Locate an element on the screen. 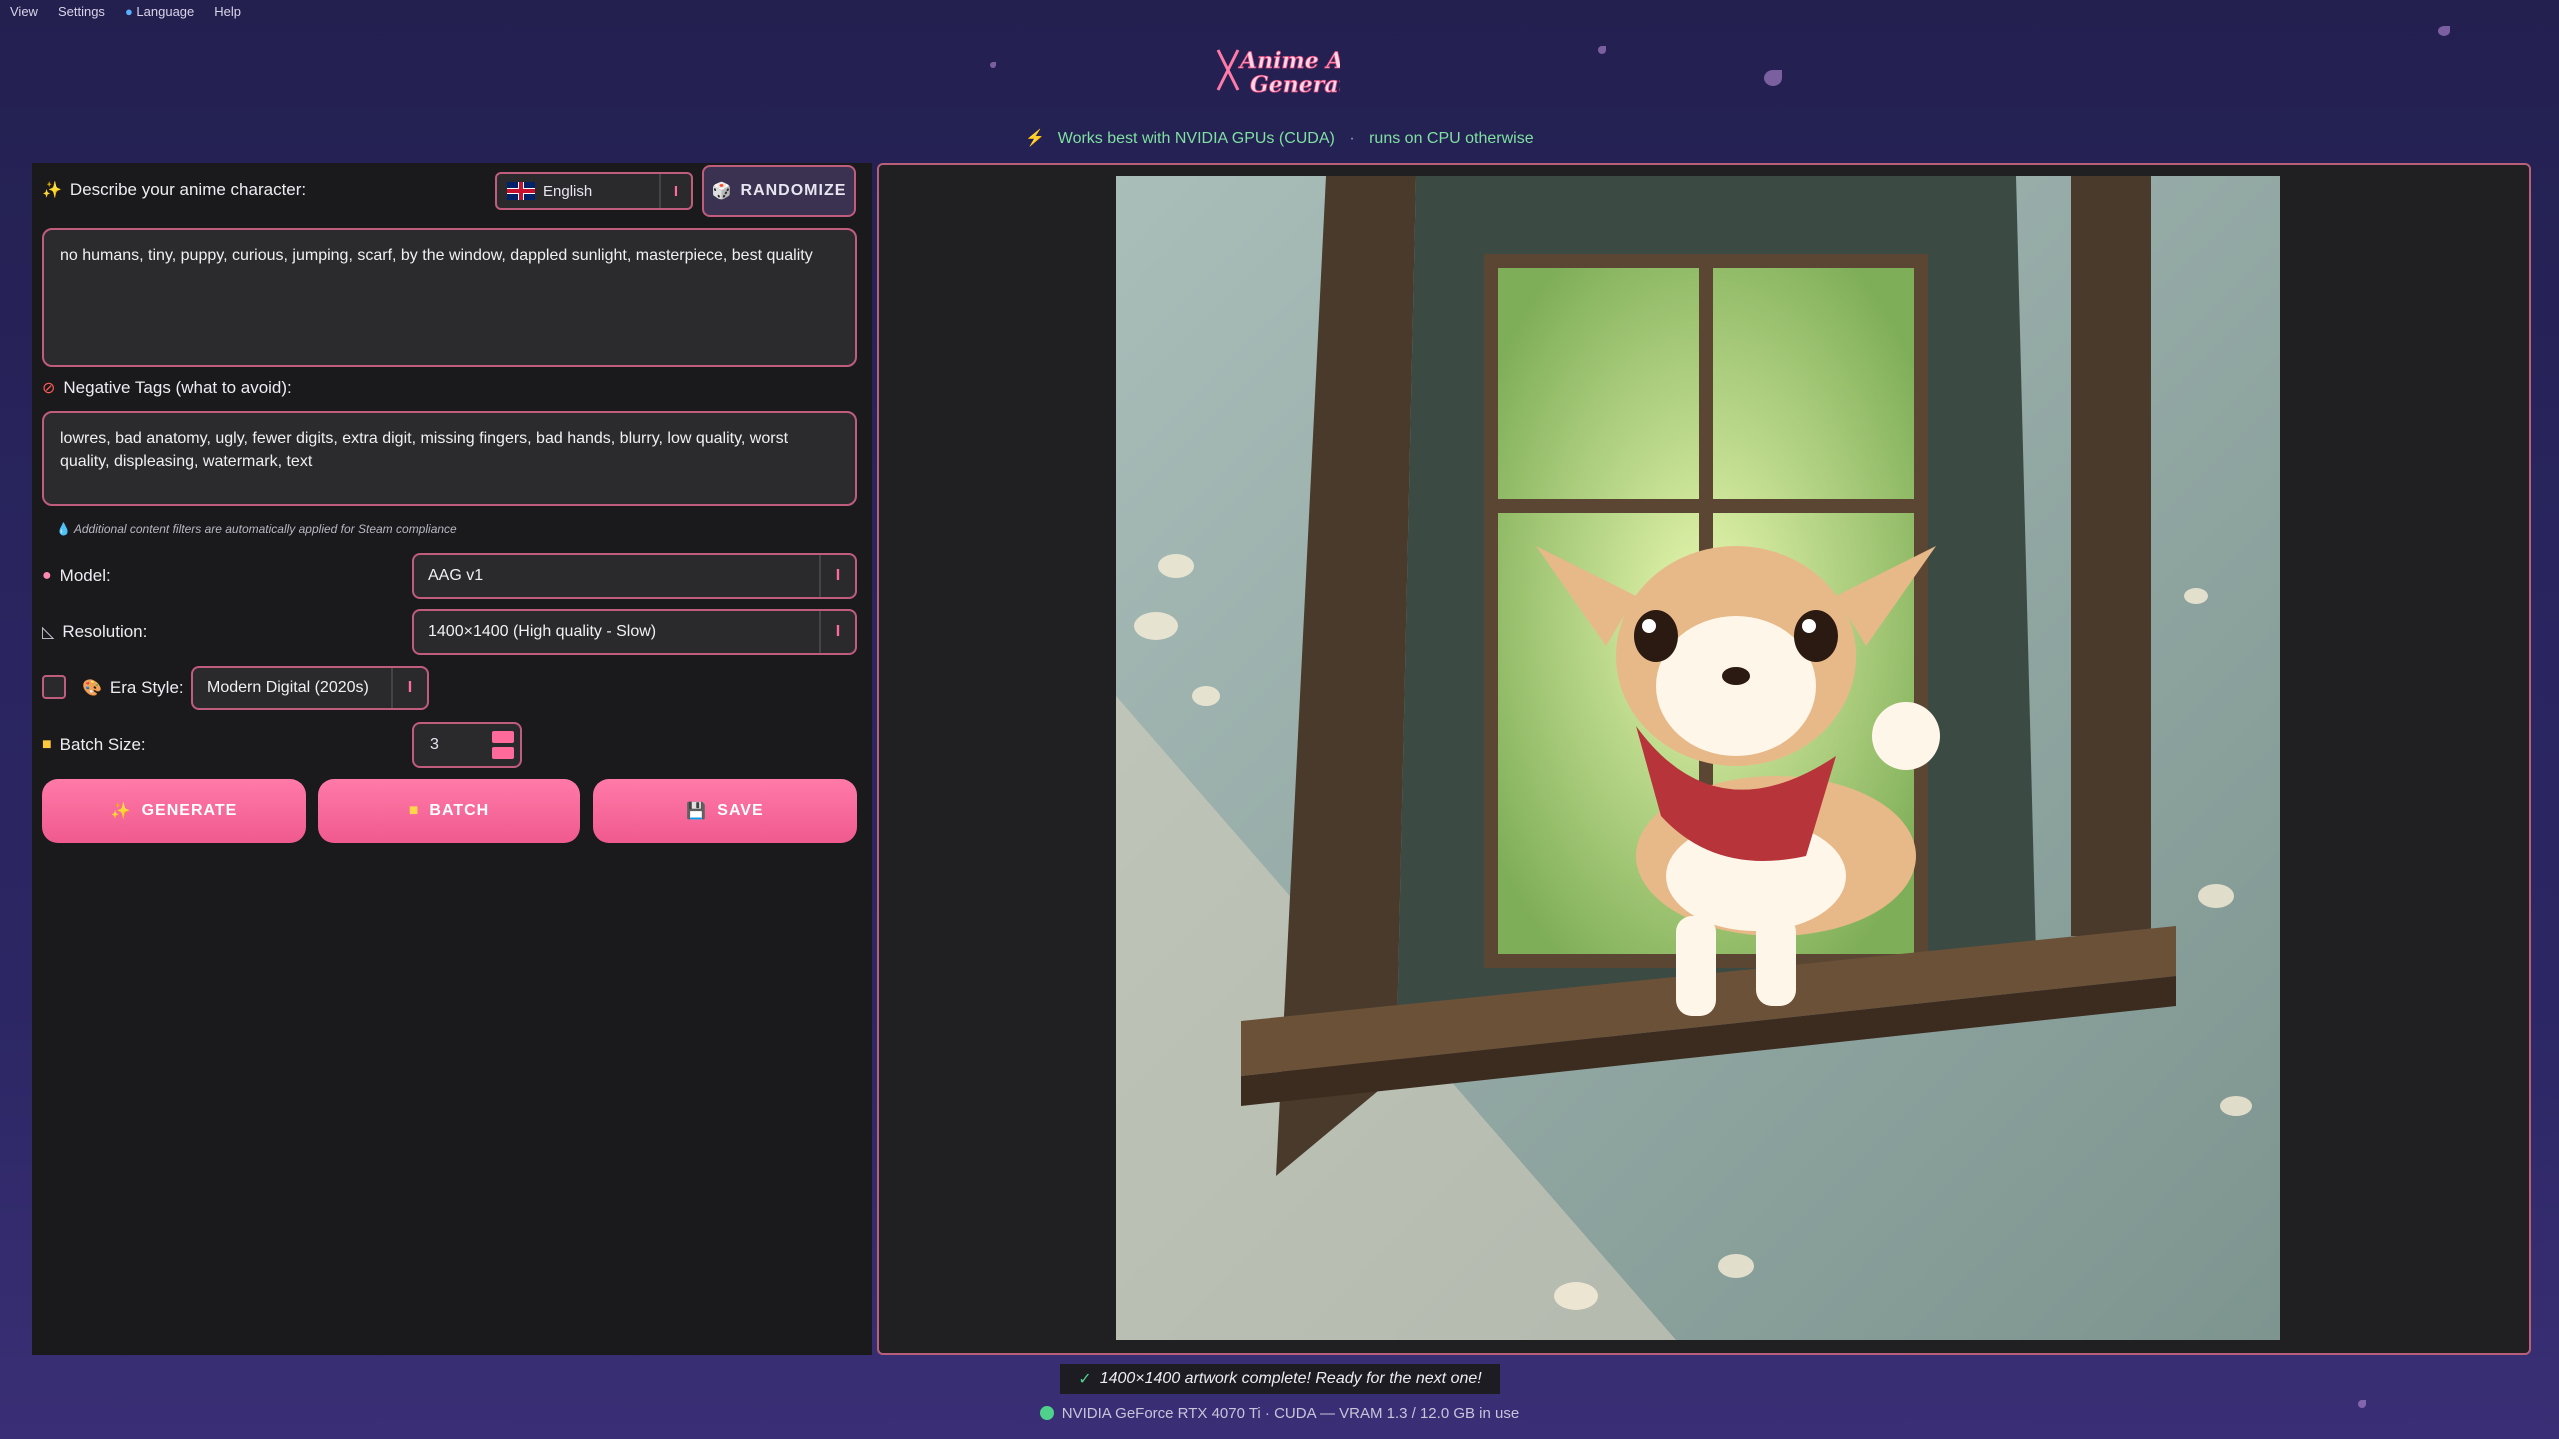 The image size is (2559, 1439). era-value: Modern Digital (2020s) is located at coordinates (288, 687).